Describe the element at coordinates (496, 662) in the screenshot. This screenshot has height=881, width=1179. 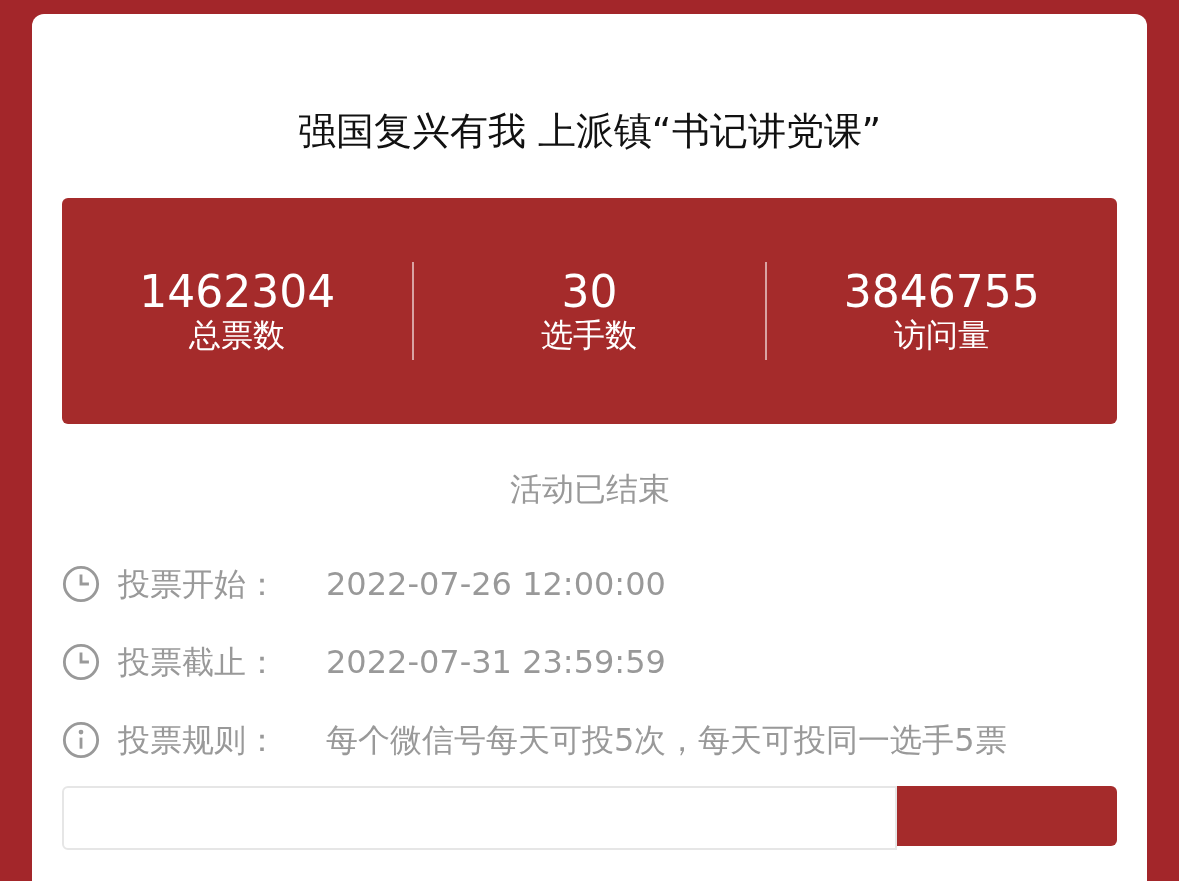
I see `info-value: 2022-07-31 23:59:59` at that location.